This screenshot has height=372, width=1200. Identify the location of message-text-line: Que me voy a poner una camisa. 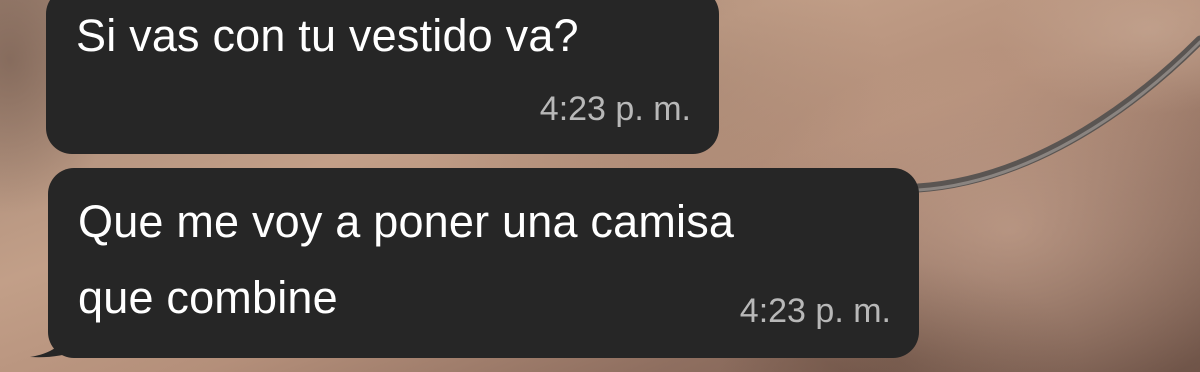
(406, 221).